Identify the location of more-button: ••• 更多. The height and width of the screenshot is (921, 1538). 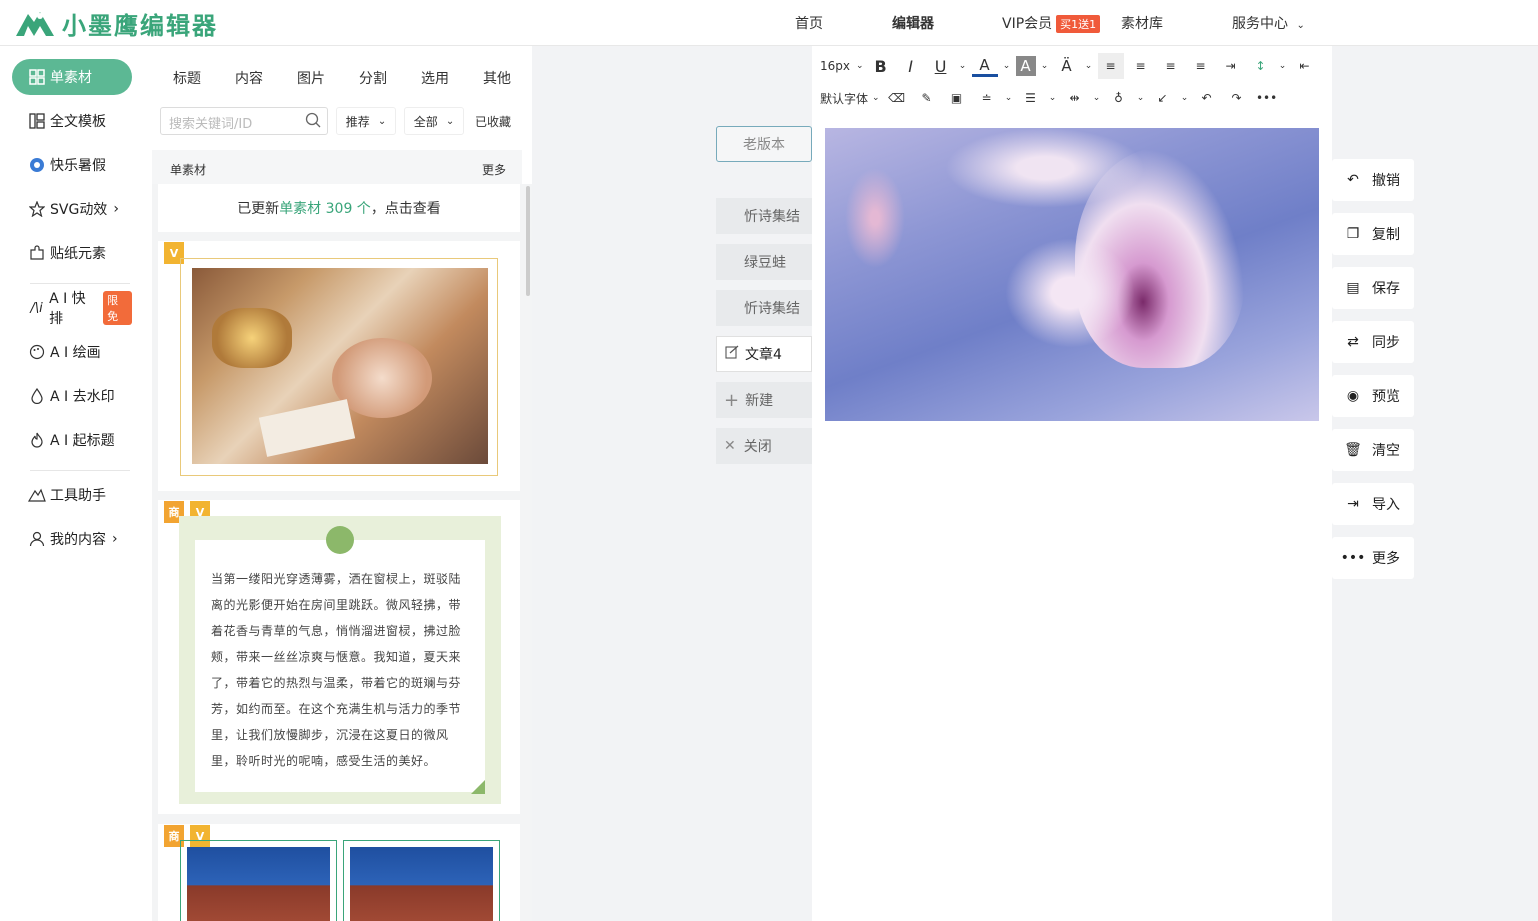
(1373, 558).